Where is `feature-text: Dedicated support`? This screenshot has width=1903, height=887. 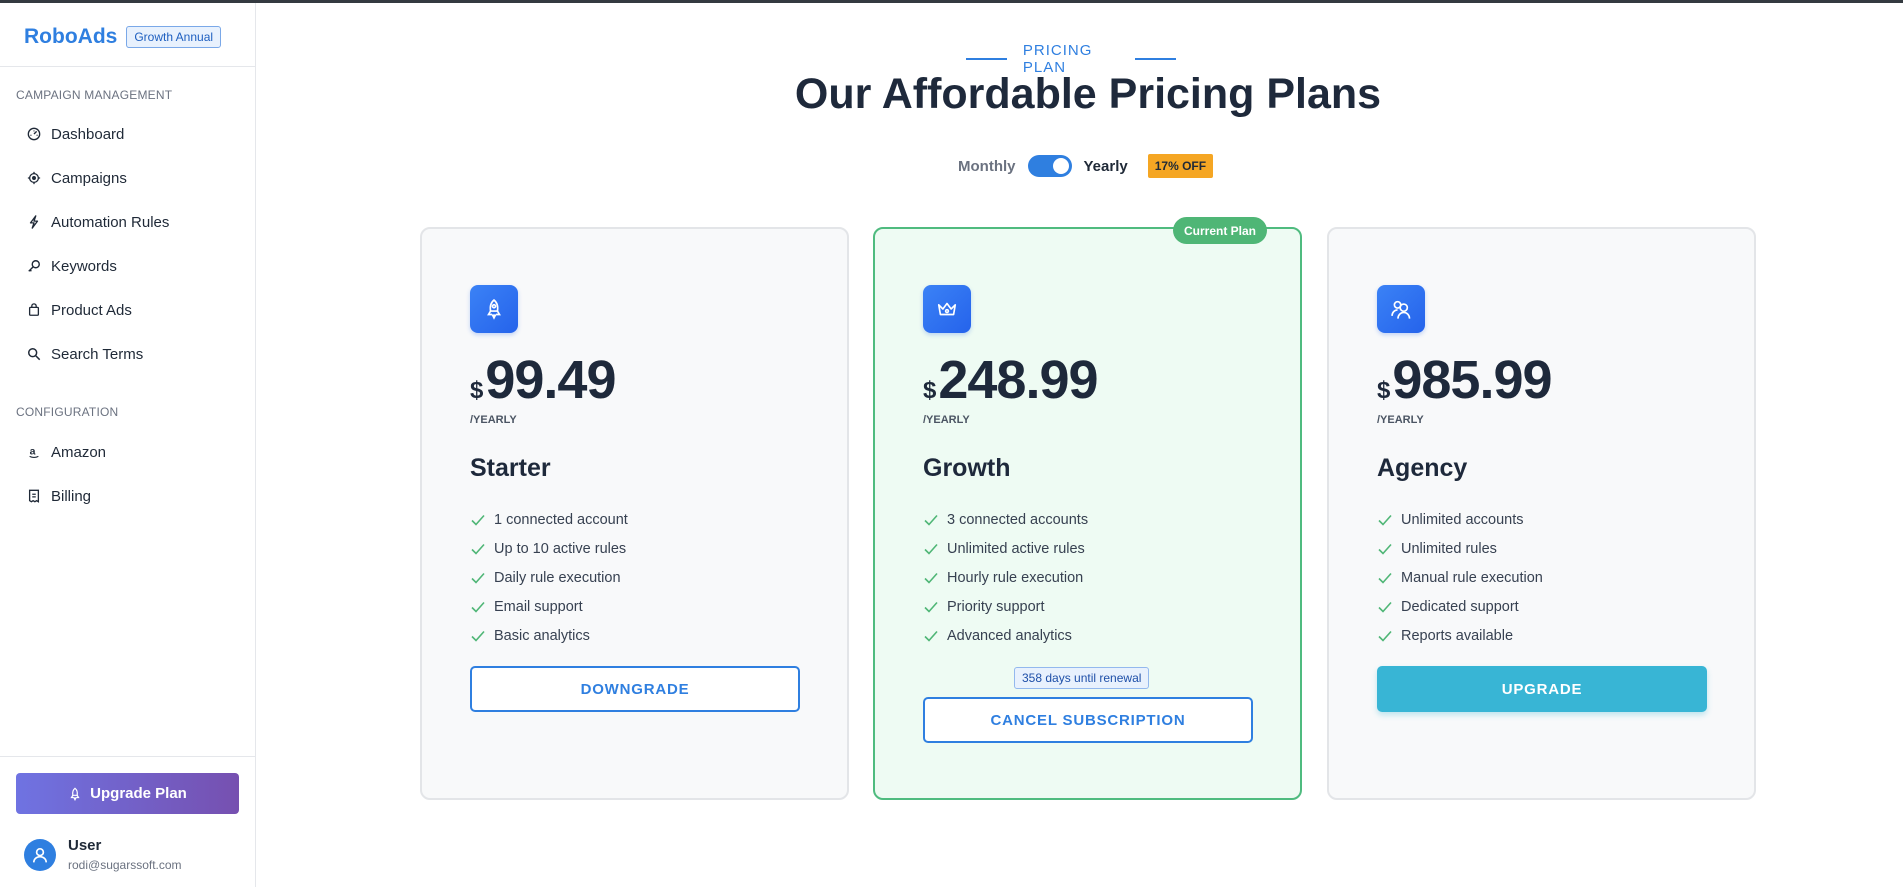 feature-text: Dedicated support is located at coordinates (1460, 606).